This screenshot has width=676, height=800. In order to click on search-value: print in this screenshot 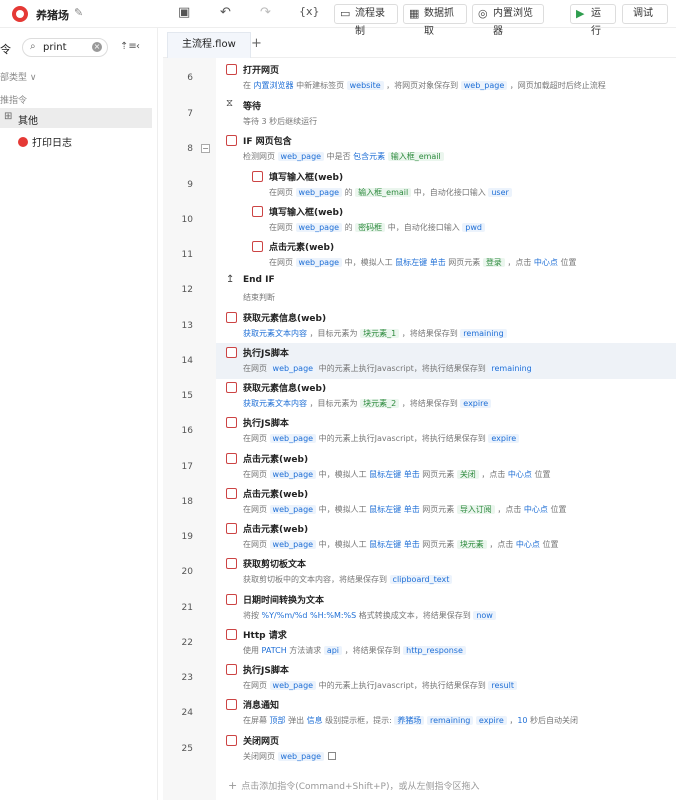, I will do `click(55, 47)`.